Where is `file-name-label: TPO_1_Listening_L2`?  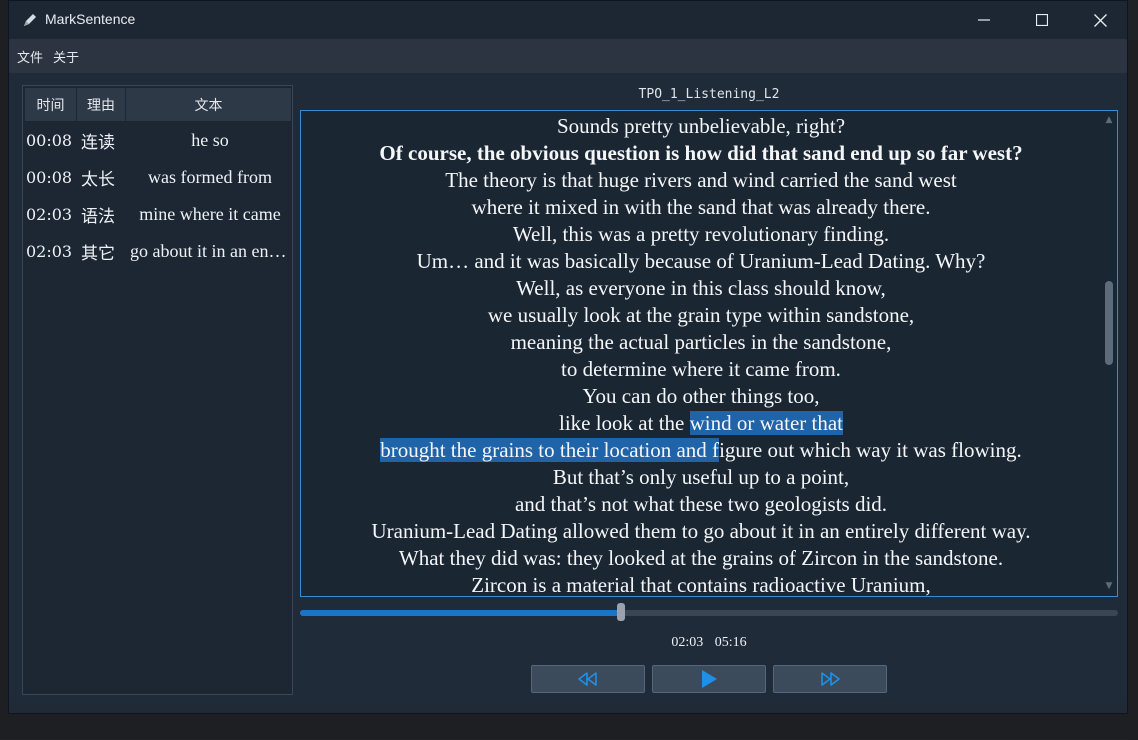 file-name-label: TPO_1_Listening_L2 is located at coordinates (709, 94).